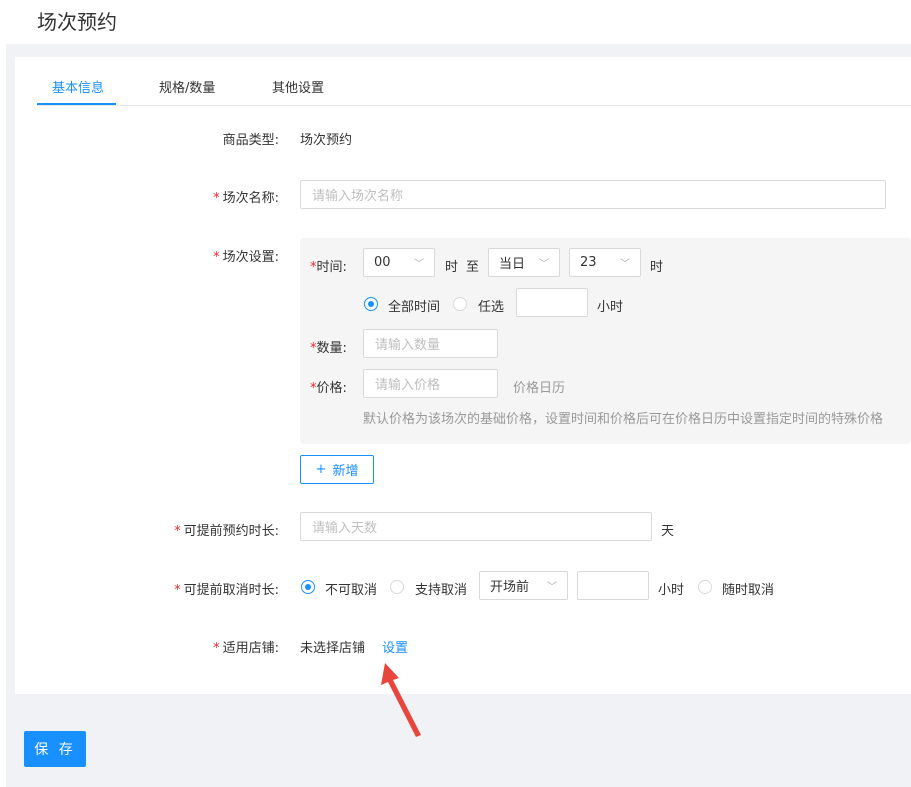 The image size is (911, 787). Describe the element at coordinates (476, 526) in the screenshot. I see `advance-booking-input: 请输入天数` at that location.